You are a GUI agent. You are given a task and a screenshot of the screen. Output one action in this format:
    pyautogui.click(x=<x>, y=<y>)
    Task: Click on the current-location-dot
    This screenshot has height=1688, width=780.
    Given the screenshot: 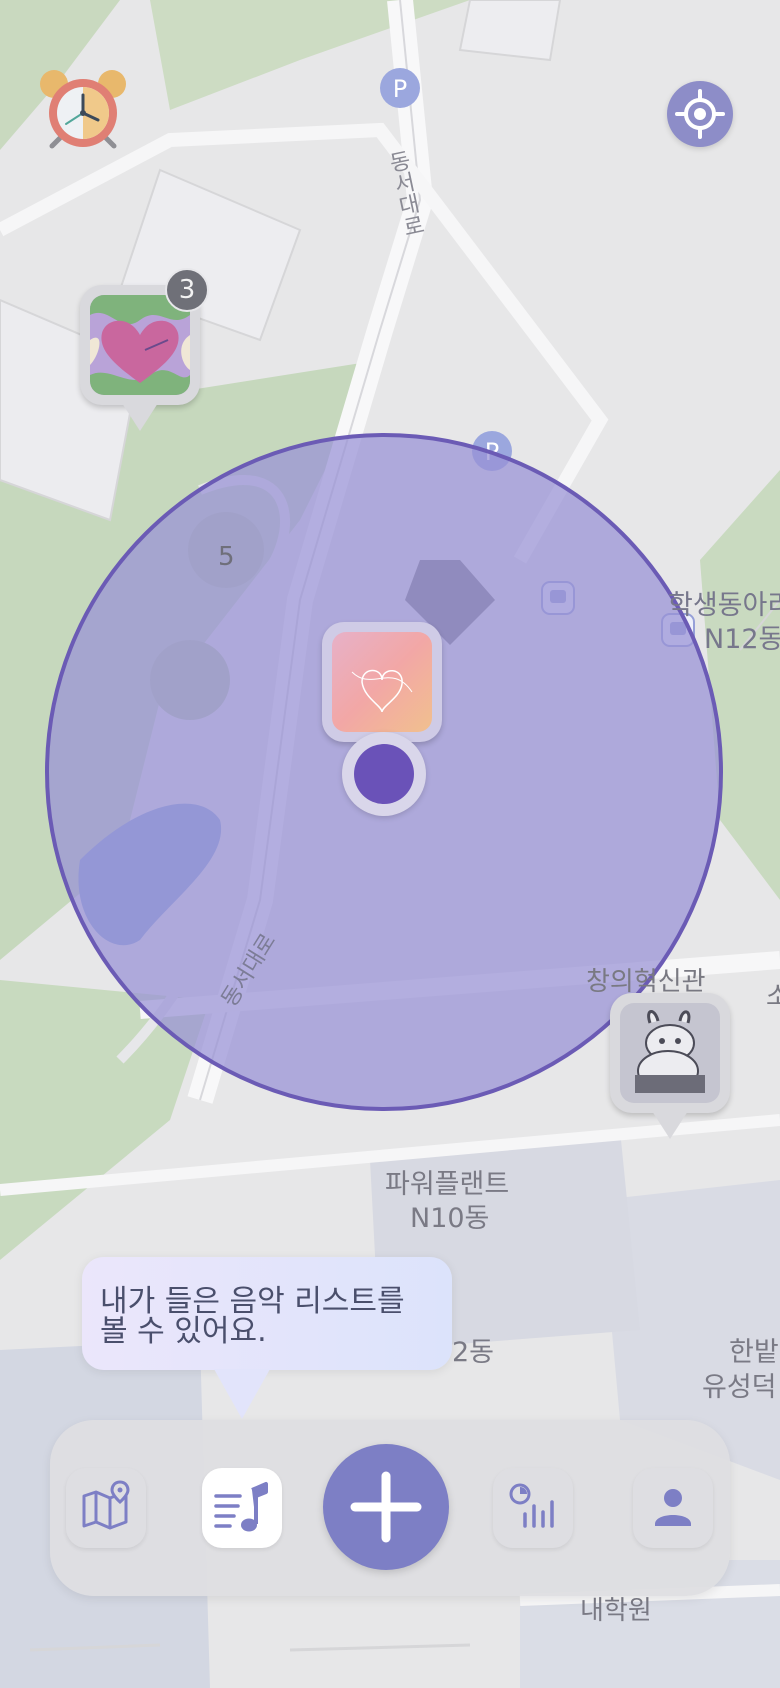 What is the action you would take?
    pyautogui.click(x=384, y=774)
    